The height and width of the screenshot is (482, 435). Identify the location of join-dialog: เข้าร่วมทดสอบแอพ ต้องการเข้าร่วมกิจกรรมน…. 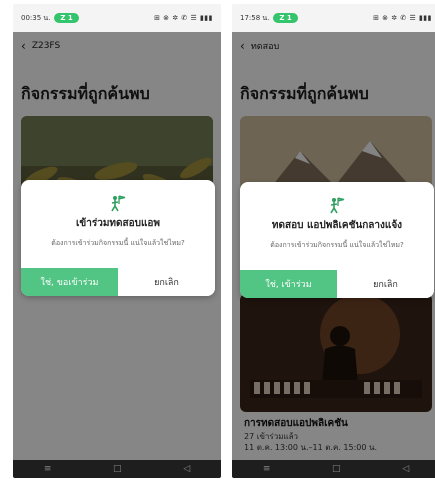
(118, 238).